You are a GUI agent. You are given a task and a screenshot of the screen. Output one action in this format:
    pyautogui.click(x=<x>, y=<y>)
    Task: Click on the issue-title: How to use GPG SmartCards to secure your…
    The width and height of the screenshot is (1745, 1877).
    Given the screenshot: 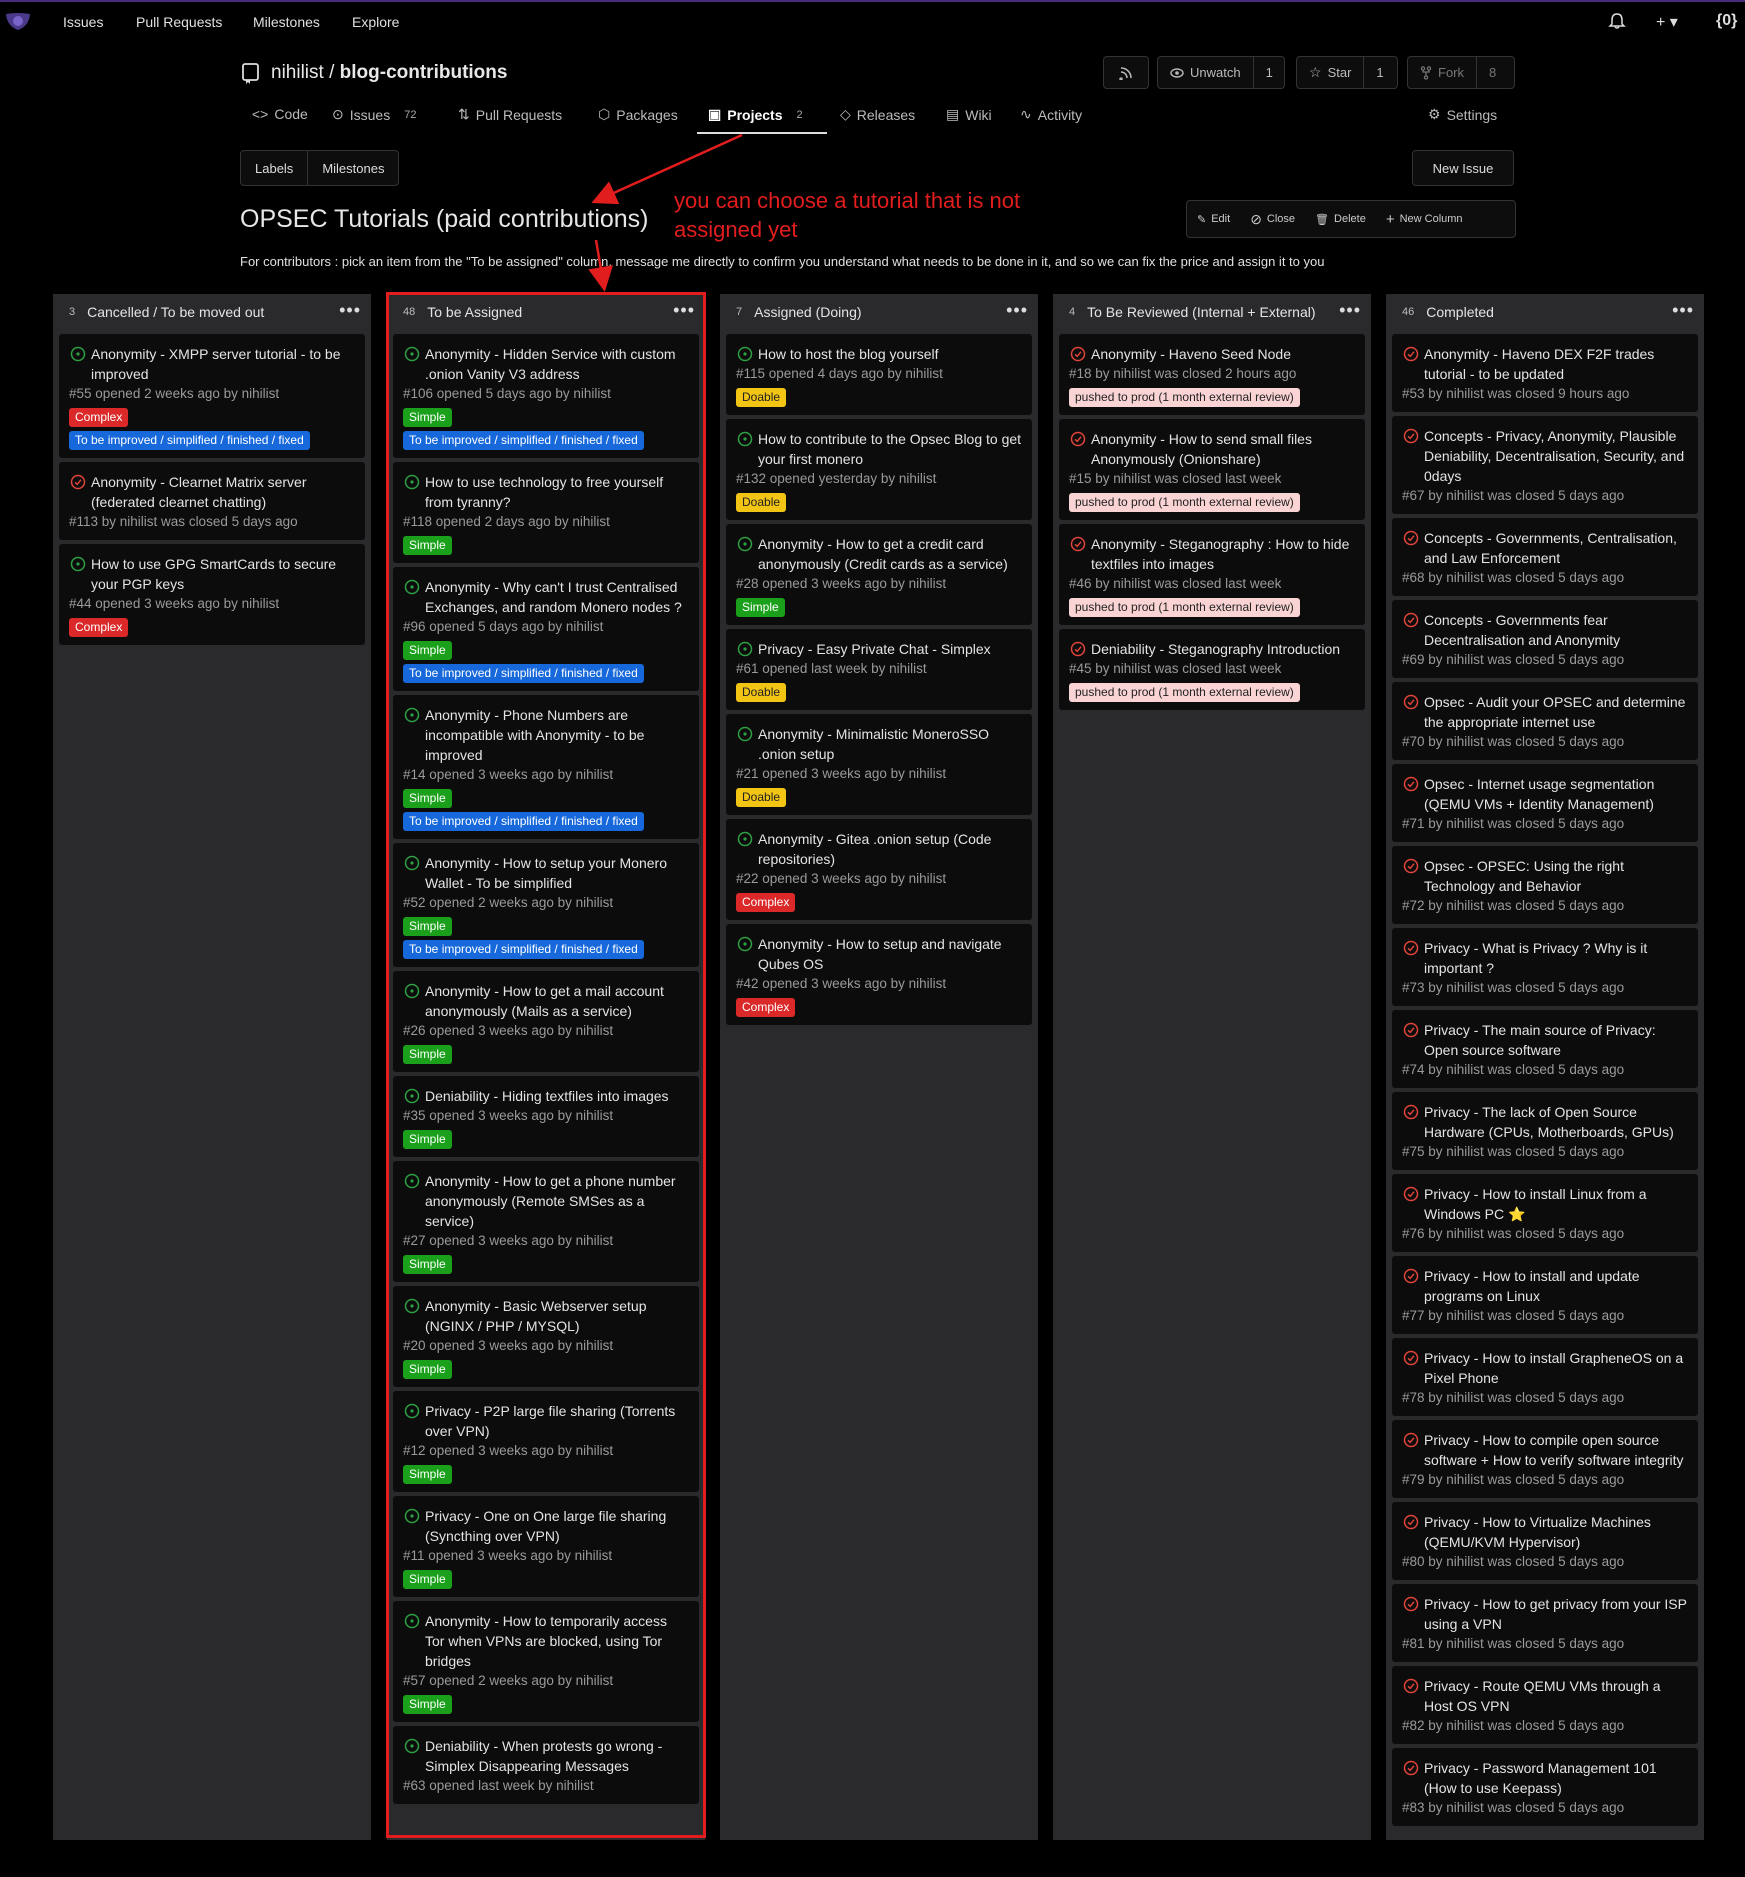 What is the action you would take?
    pyautogui.click(x=223, y=574)
    